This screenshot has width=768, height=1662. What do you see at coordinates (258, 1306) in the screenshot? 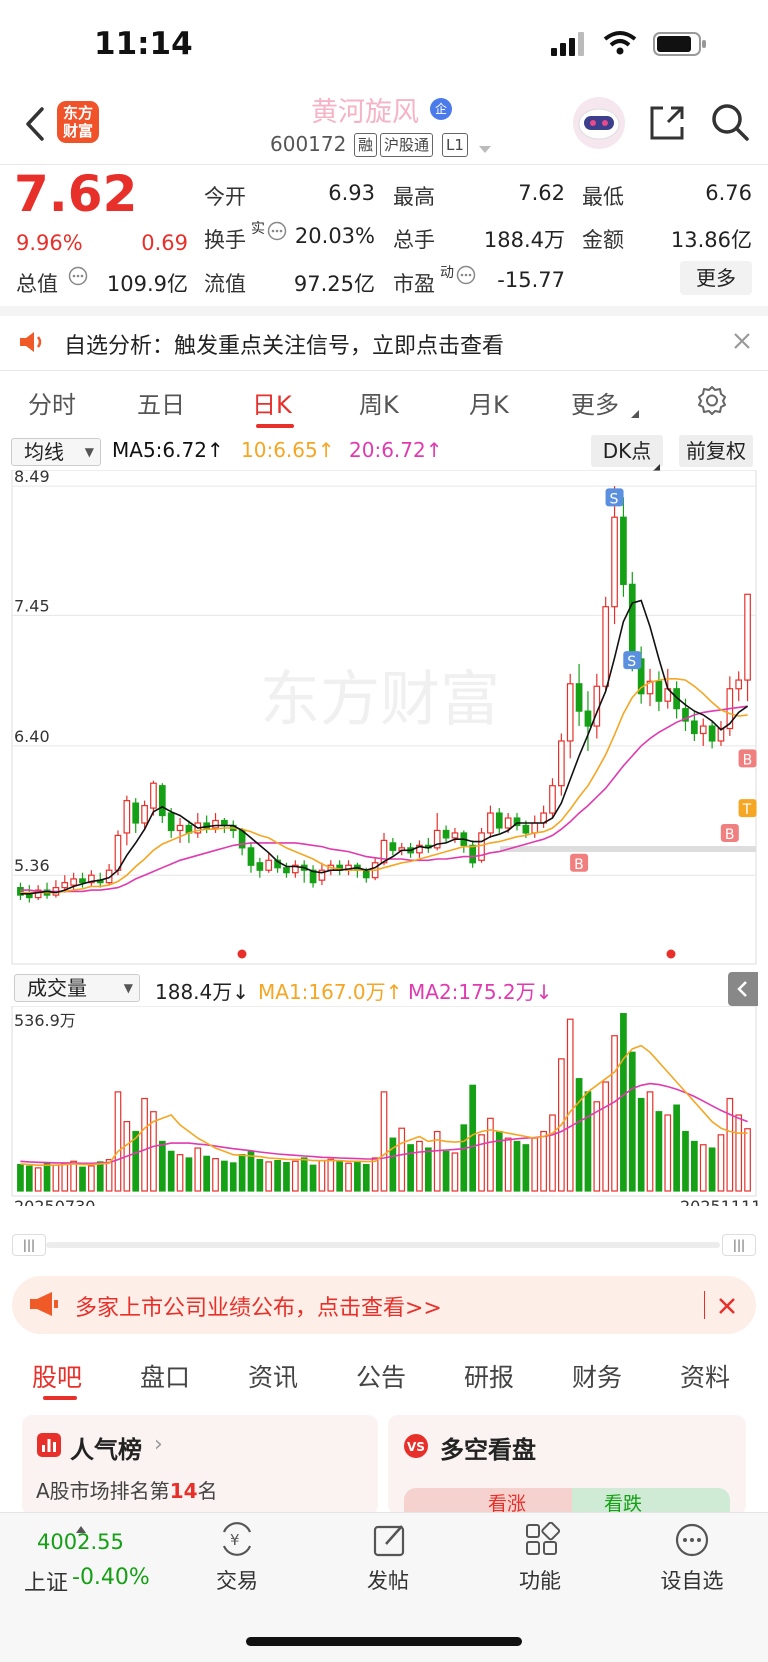
I see `announcement-text: 多家上市公司业绩公布，点击查看>>` at bounding box center [258, 1306].